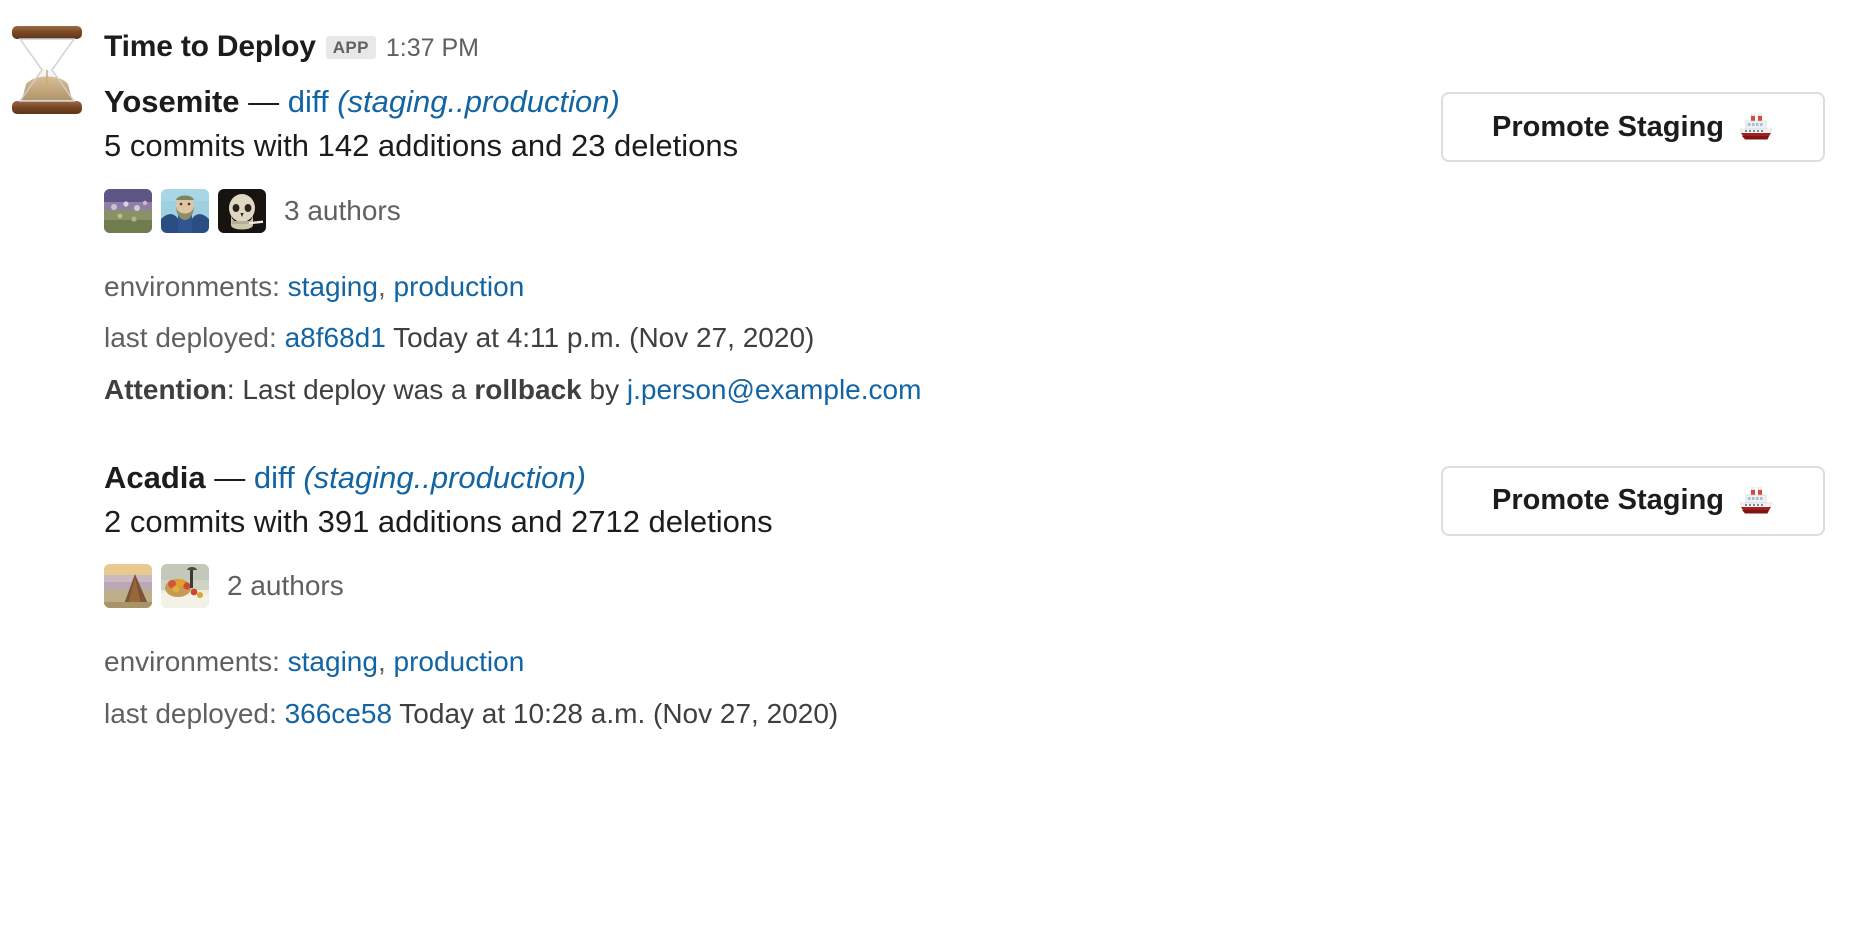 This screenshot has width=1862, height=950. I want to click on last-deployed-time: Today at 10:28 a.m. (Nov 27, 2020), so click(619, 714).